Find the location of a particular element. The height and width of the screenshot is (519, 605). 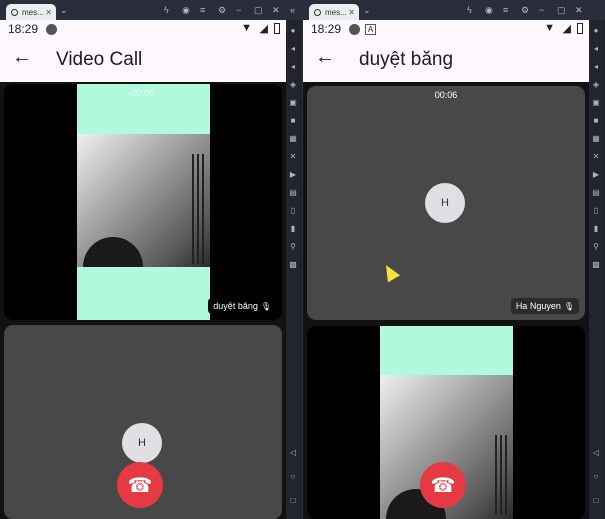

camera-railing is located at coordinates (502, 475).